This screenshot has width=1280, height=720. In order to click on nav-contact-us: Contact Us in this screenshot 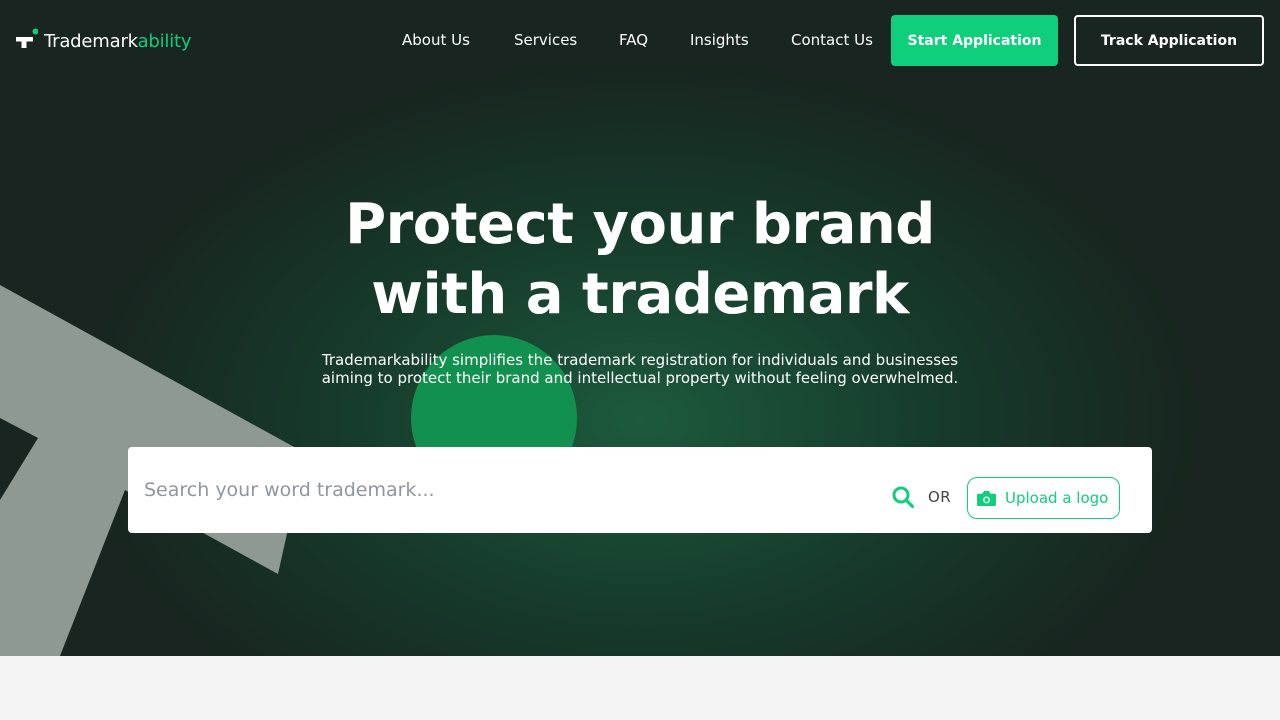, I will do `click(832, 40)`.